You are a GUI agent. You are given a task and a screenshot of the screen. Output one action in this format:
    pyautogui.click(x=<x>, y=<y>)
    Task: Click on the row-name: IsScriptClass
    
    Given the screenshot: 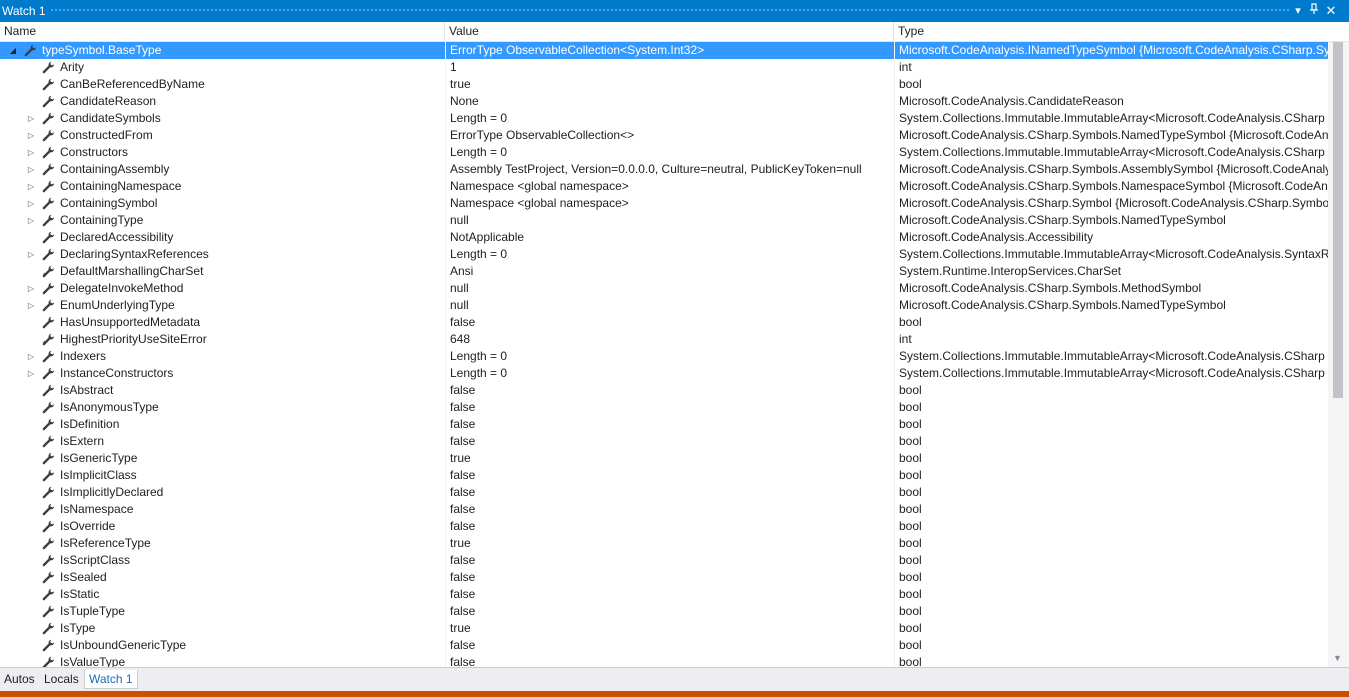 What is the action you would take?
    pyautogui.click(x=95, y=560)
    